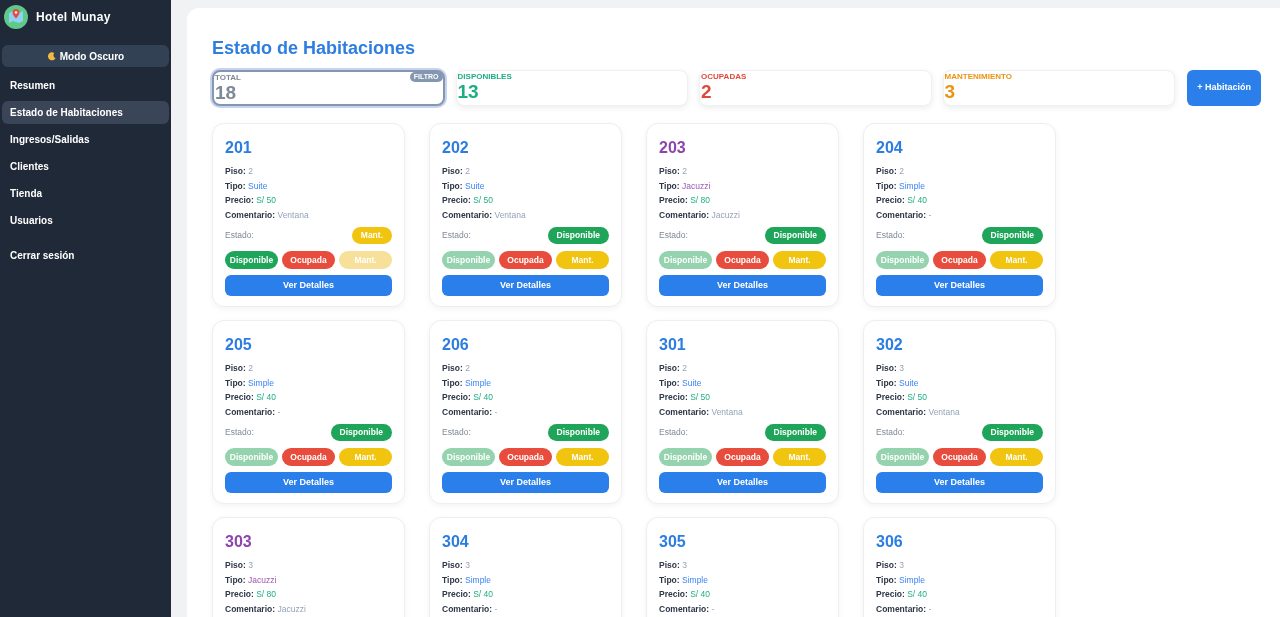 The image size is (1280, 617). Describe the element at coordinates (314, 48) in the screenshot. I see `page-title: Estado de Habitaciones` at that location.